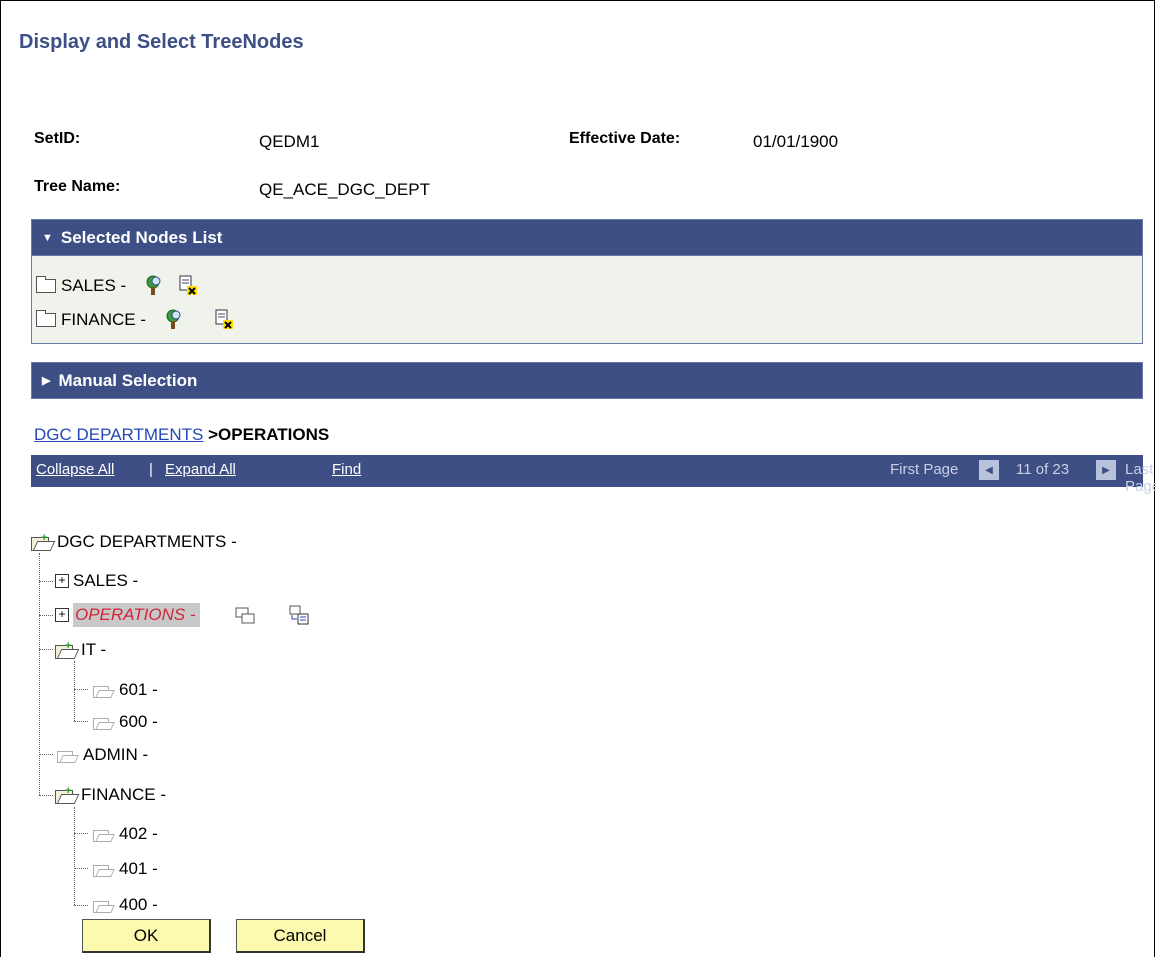  Describe the element at coordinates (138, 721) in the screenshot. I see `tree-node-label: 600 -` at that location.